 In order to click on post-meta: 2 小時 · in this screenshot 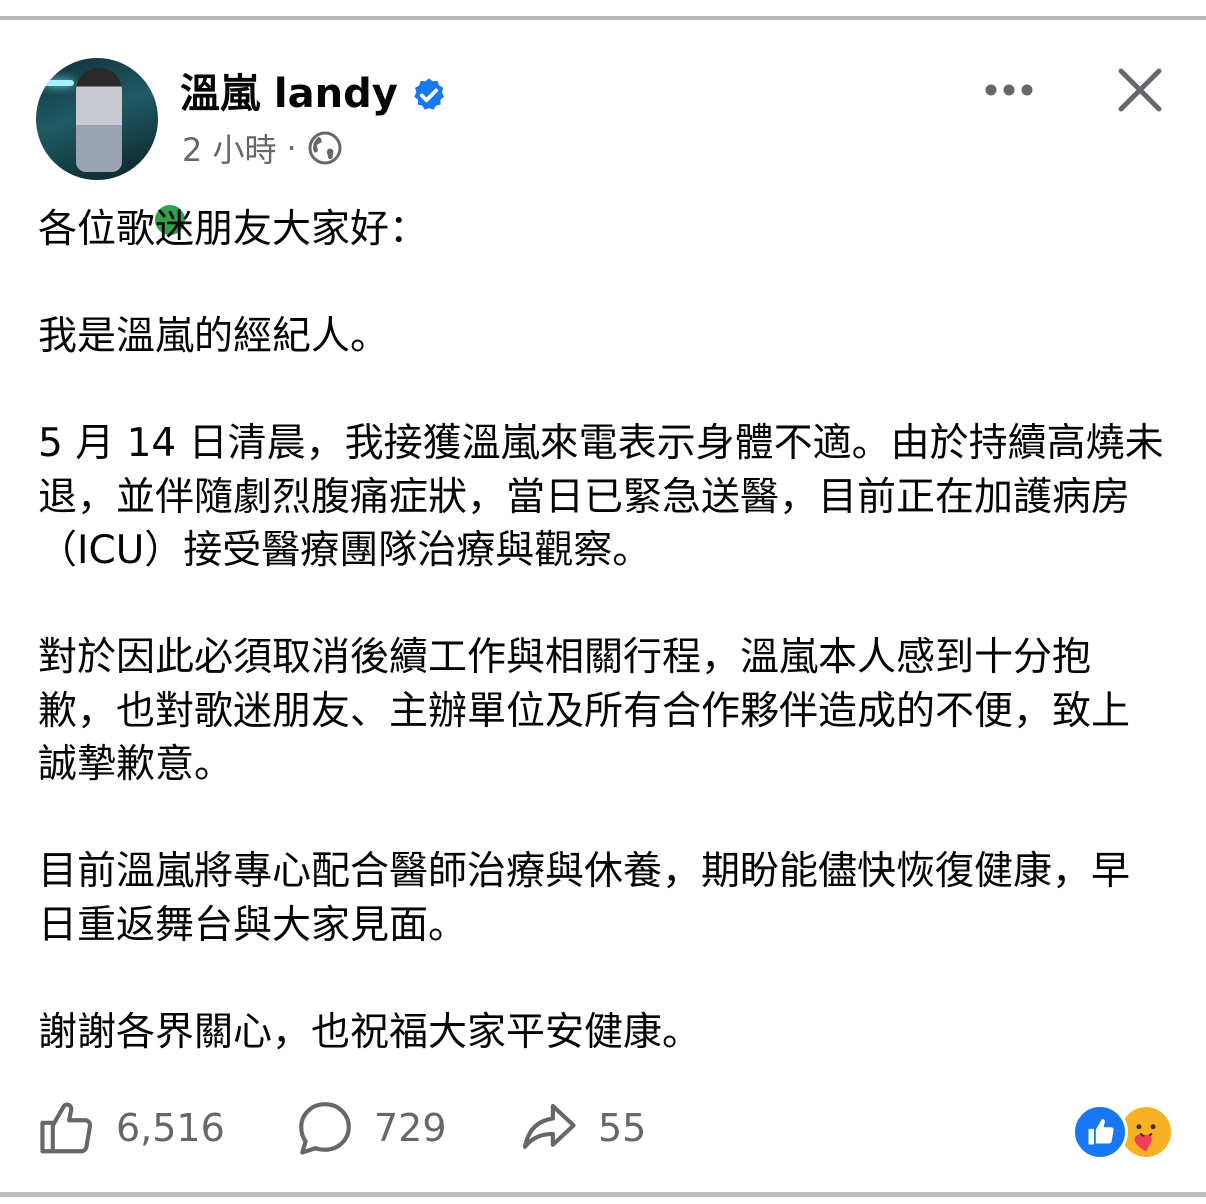, I will do `click(262, 148)`.